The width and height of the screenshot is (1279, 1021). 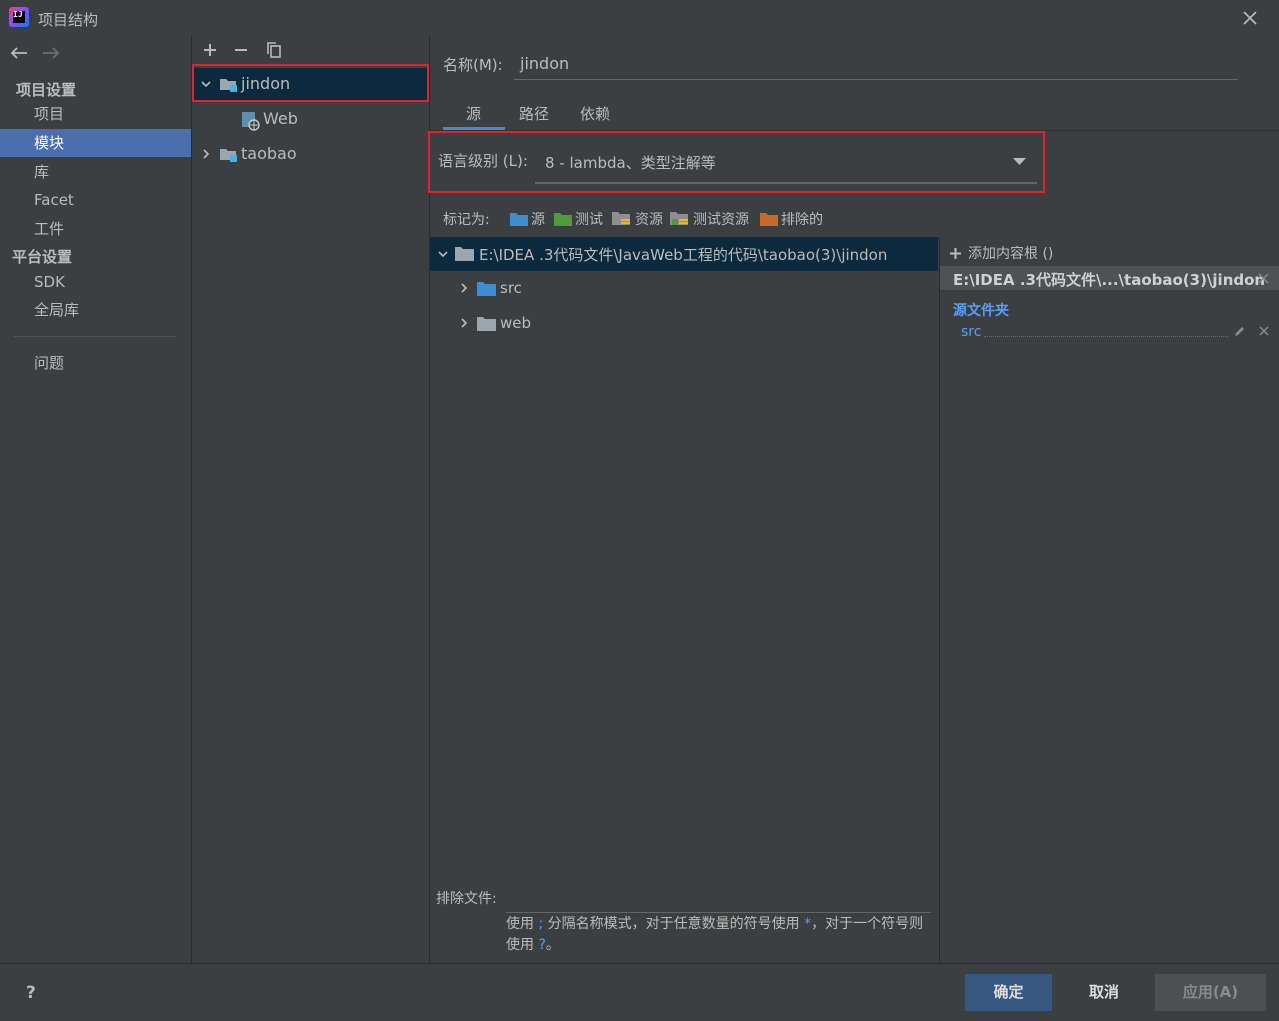 I want to click on dropdown-arrow-icon, so click(x=1019, y=162).